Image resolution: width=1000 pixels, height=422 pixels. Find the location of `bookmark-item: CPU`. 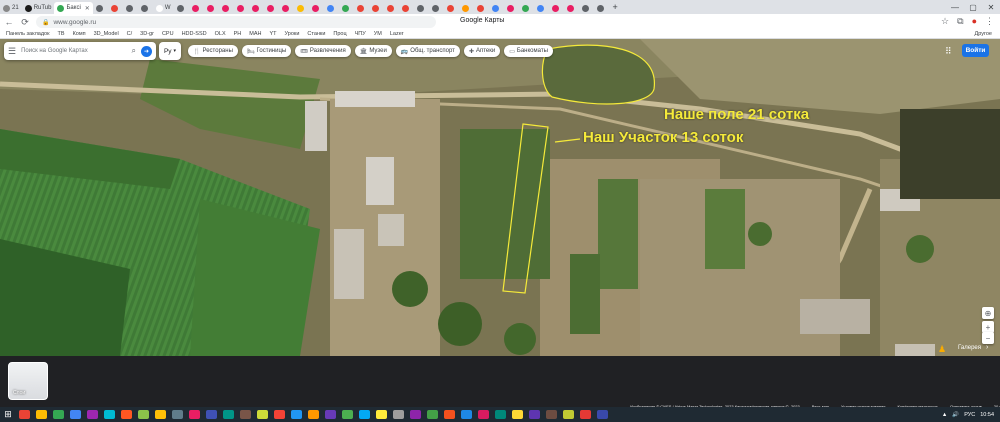

bookmark-item: CPU is located at coordinates (168, 34).